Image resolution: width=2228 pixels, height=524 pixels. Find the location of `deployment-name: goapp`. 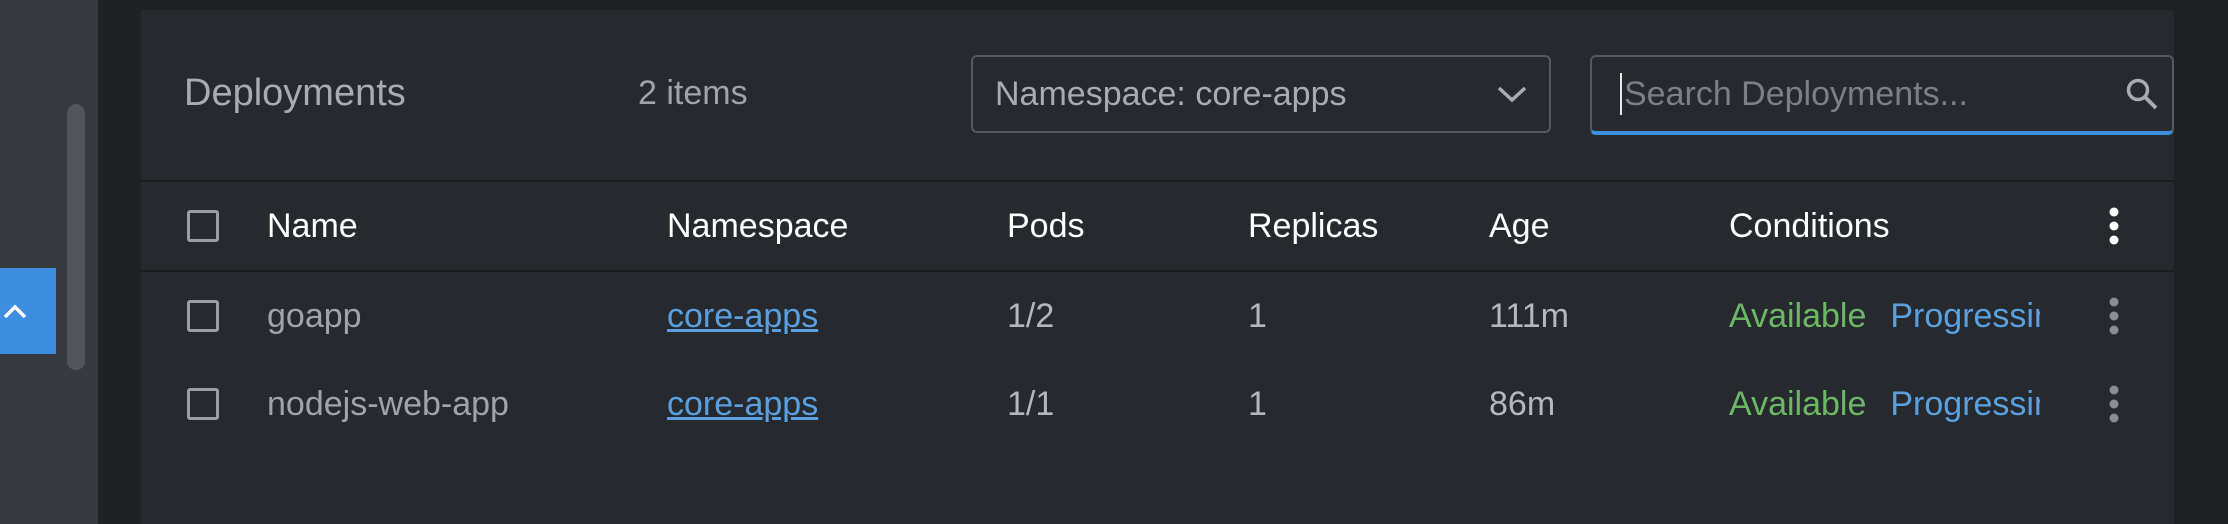

deployment-name: goapp is located at coordinates (314, 315).